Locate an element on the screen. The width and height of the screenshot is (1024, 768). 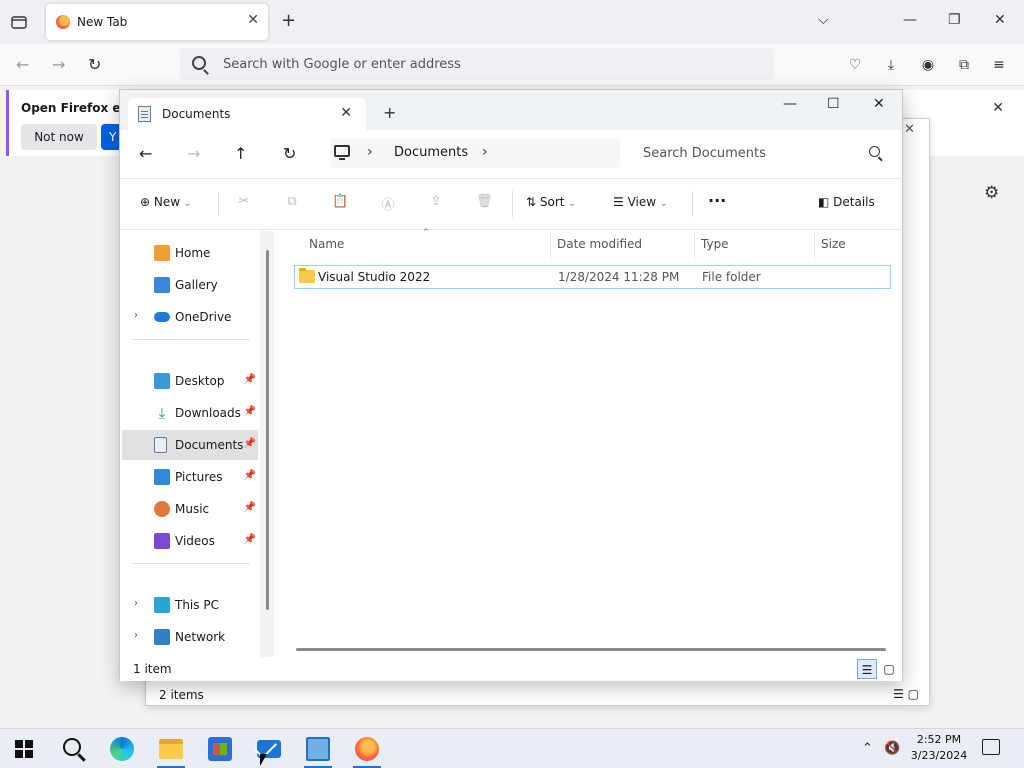
copy-icon: ⧉ is located at coordinates (292, 202).